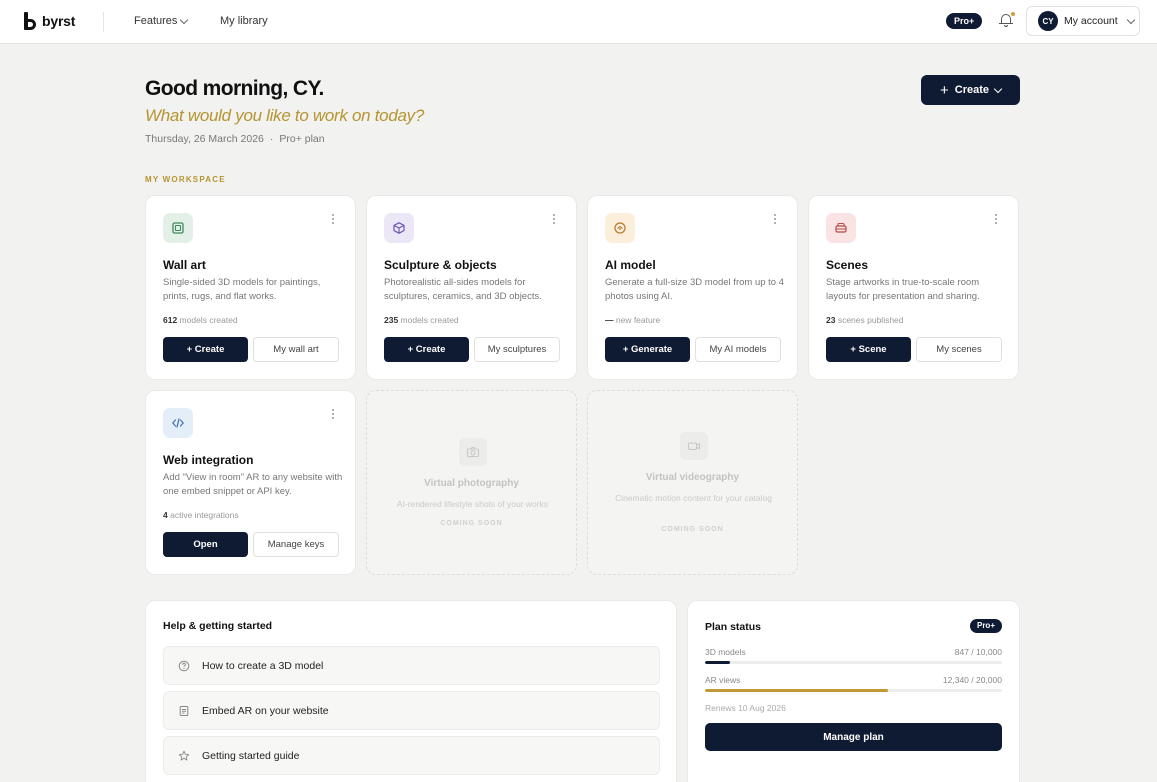 Image resolution: width=1157 pixels, height=782 pixels. What do you see at coordinates (1007, 20) in the screenshot?
I see `bell-icon` at bounding box center [1007, 20].